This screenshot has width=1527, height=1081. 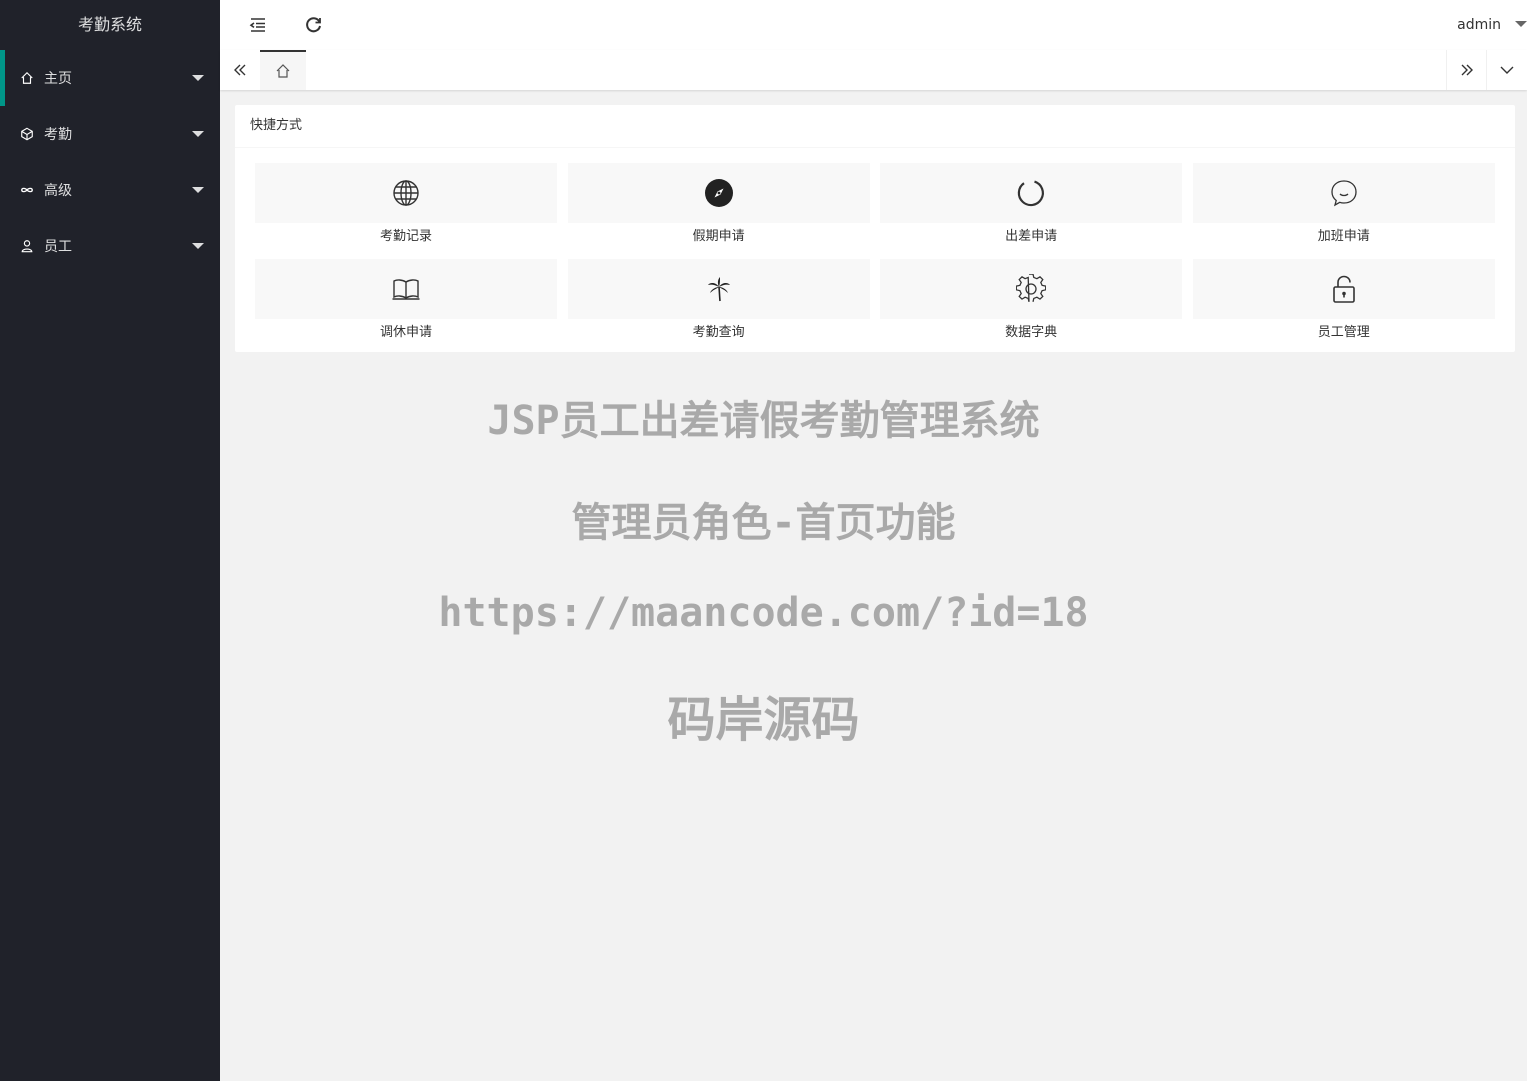 I want to click on shortcut-label: 调休申请, so click(x=405, y=332).